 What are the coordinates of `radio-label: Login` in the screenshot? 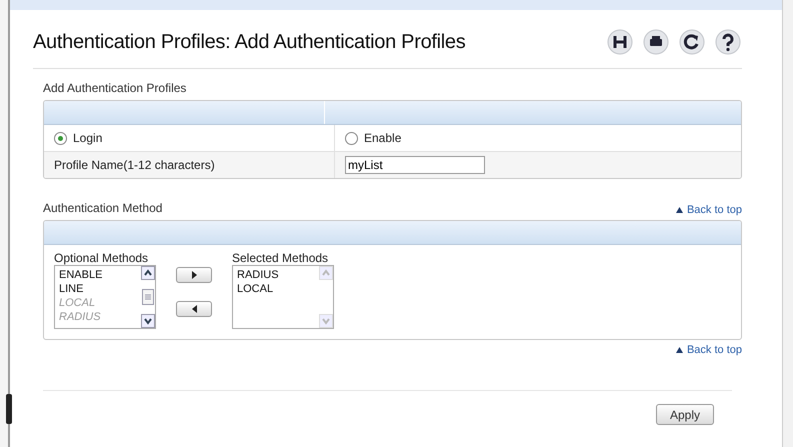 It's located at (87, 138).